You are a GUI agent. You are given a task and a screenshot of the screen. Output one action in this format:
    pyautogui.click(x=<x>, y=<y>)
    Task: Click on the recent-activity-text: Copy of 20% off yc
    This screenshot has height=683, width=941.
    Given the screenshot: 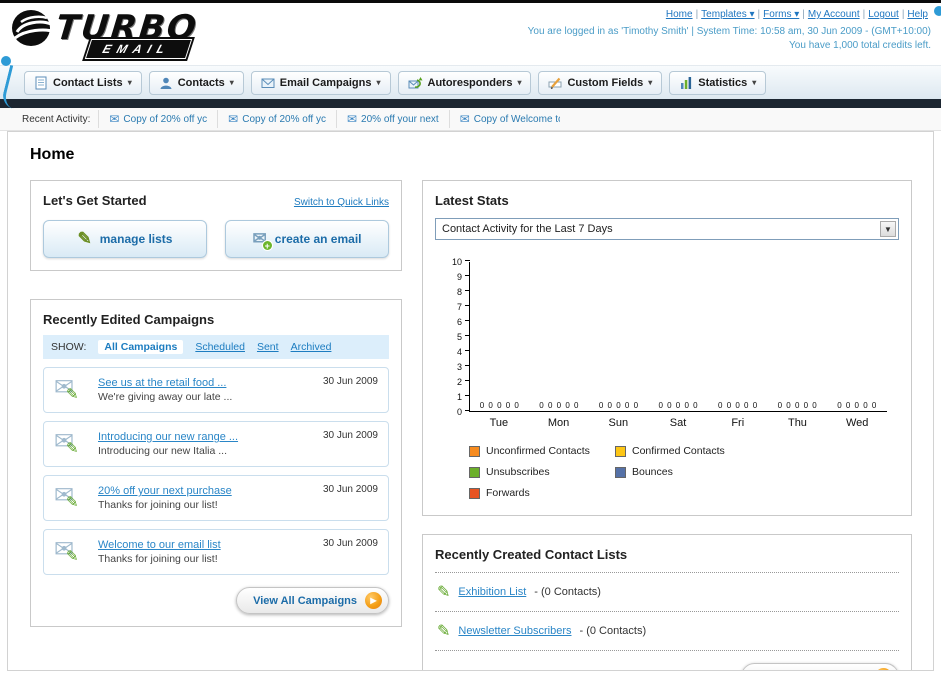 What is the action you would take?
    pyautogui.click(x=165, y=119)
    